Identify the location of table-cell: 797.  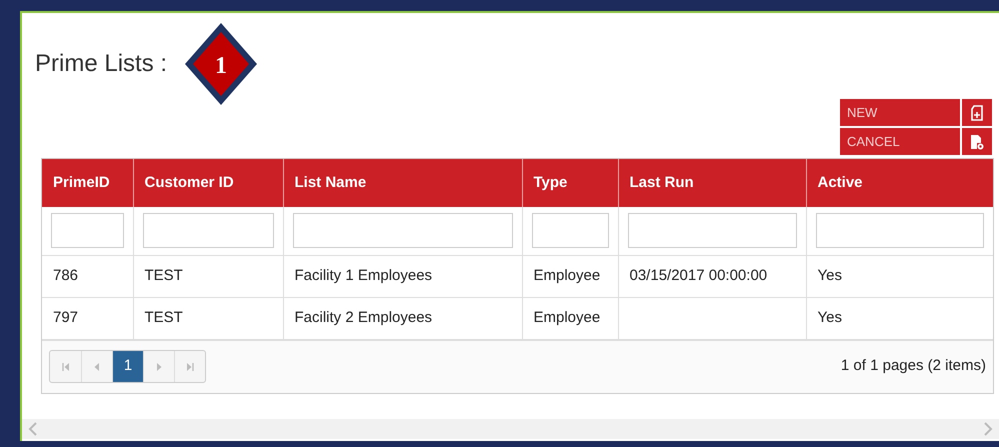
(65, 317).